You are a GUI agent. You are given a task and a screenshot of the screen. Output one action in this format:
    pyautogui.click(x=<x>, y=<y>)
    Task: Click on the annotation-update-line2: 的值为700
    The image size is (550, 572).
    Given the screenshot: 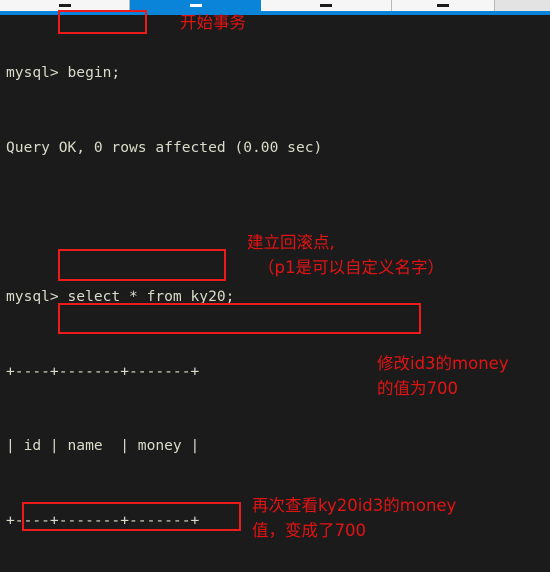 What is the action you would take?
    pyautogui.click(x=417, y=388)
    